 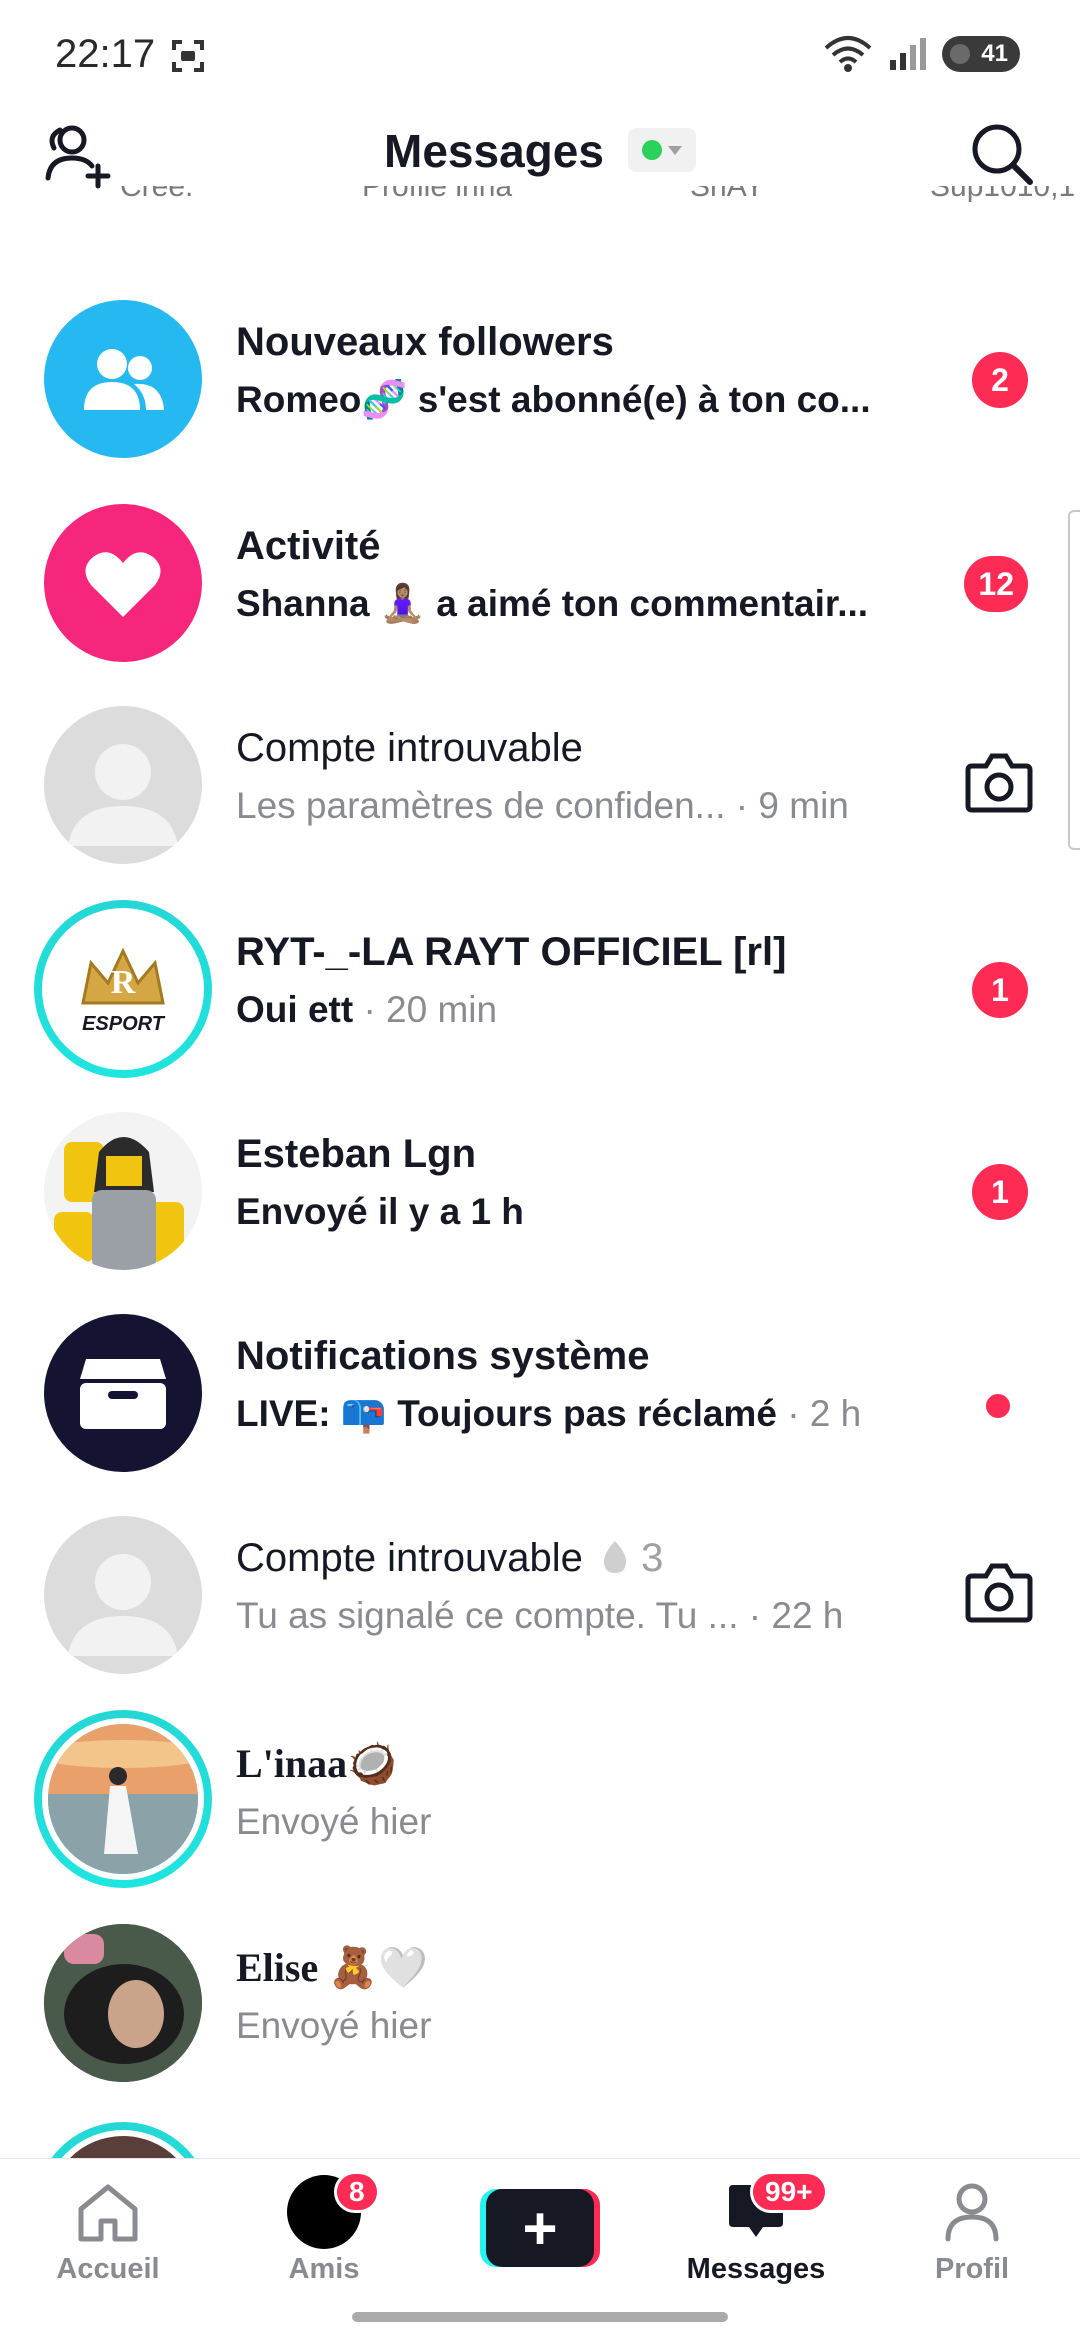 What do you see at coordinates (998, 1406) in the screenshot?
I see `unread-dot` at bounding box center [998, 1406].